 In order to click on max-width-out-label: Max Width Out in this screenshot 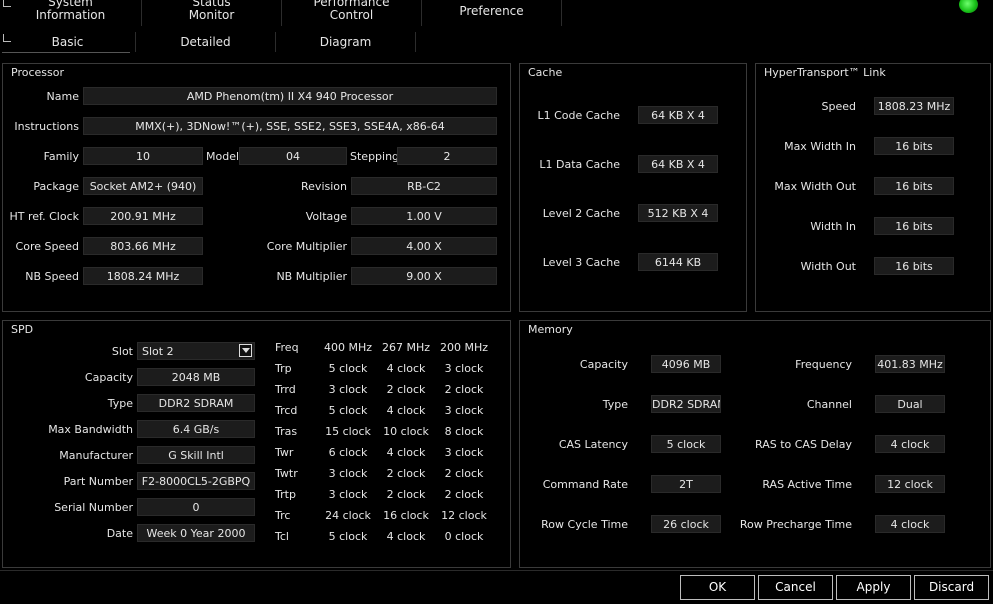, I will do `click(815, 186)`.